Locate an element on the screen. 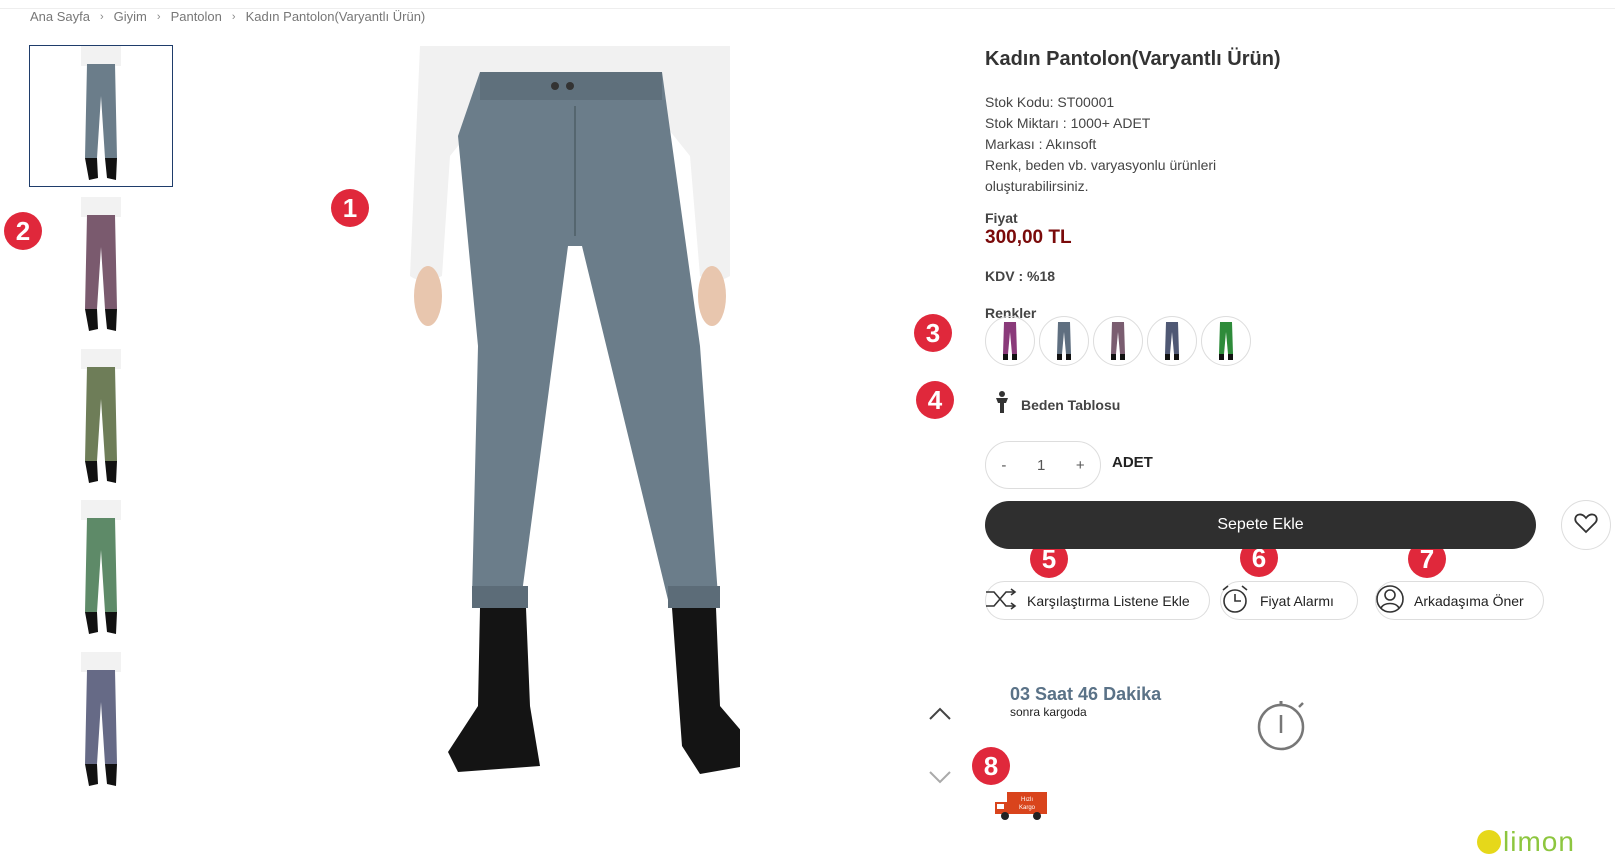 This screenshot has height=858, width=1615. heart-icon is located at coordinates (1586, 525).